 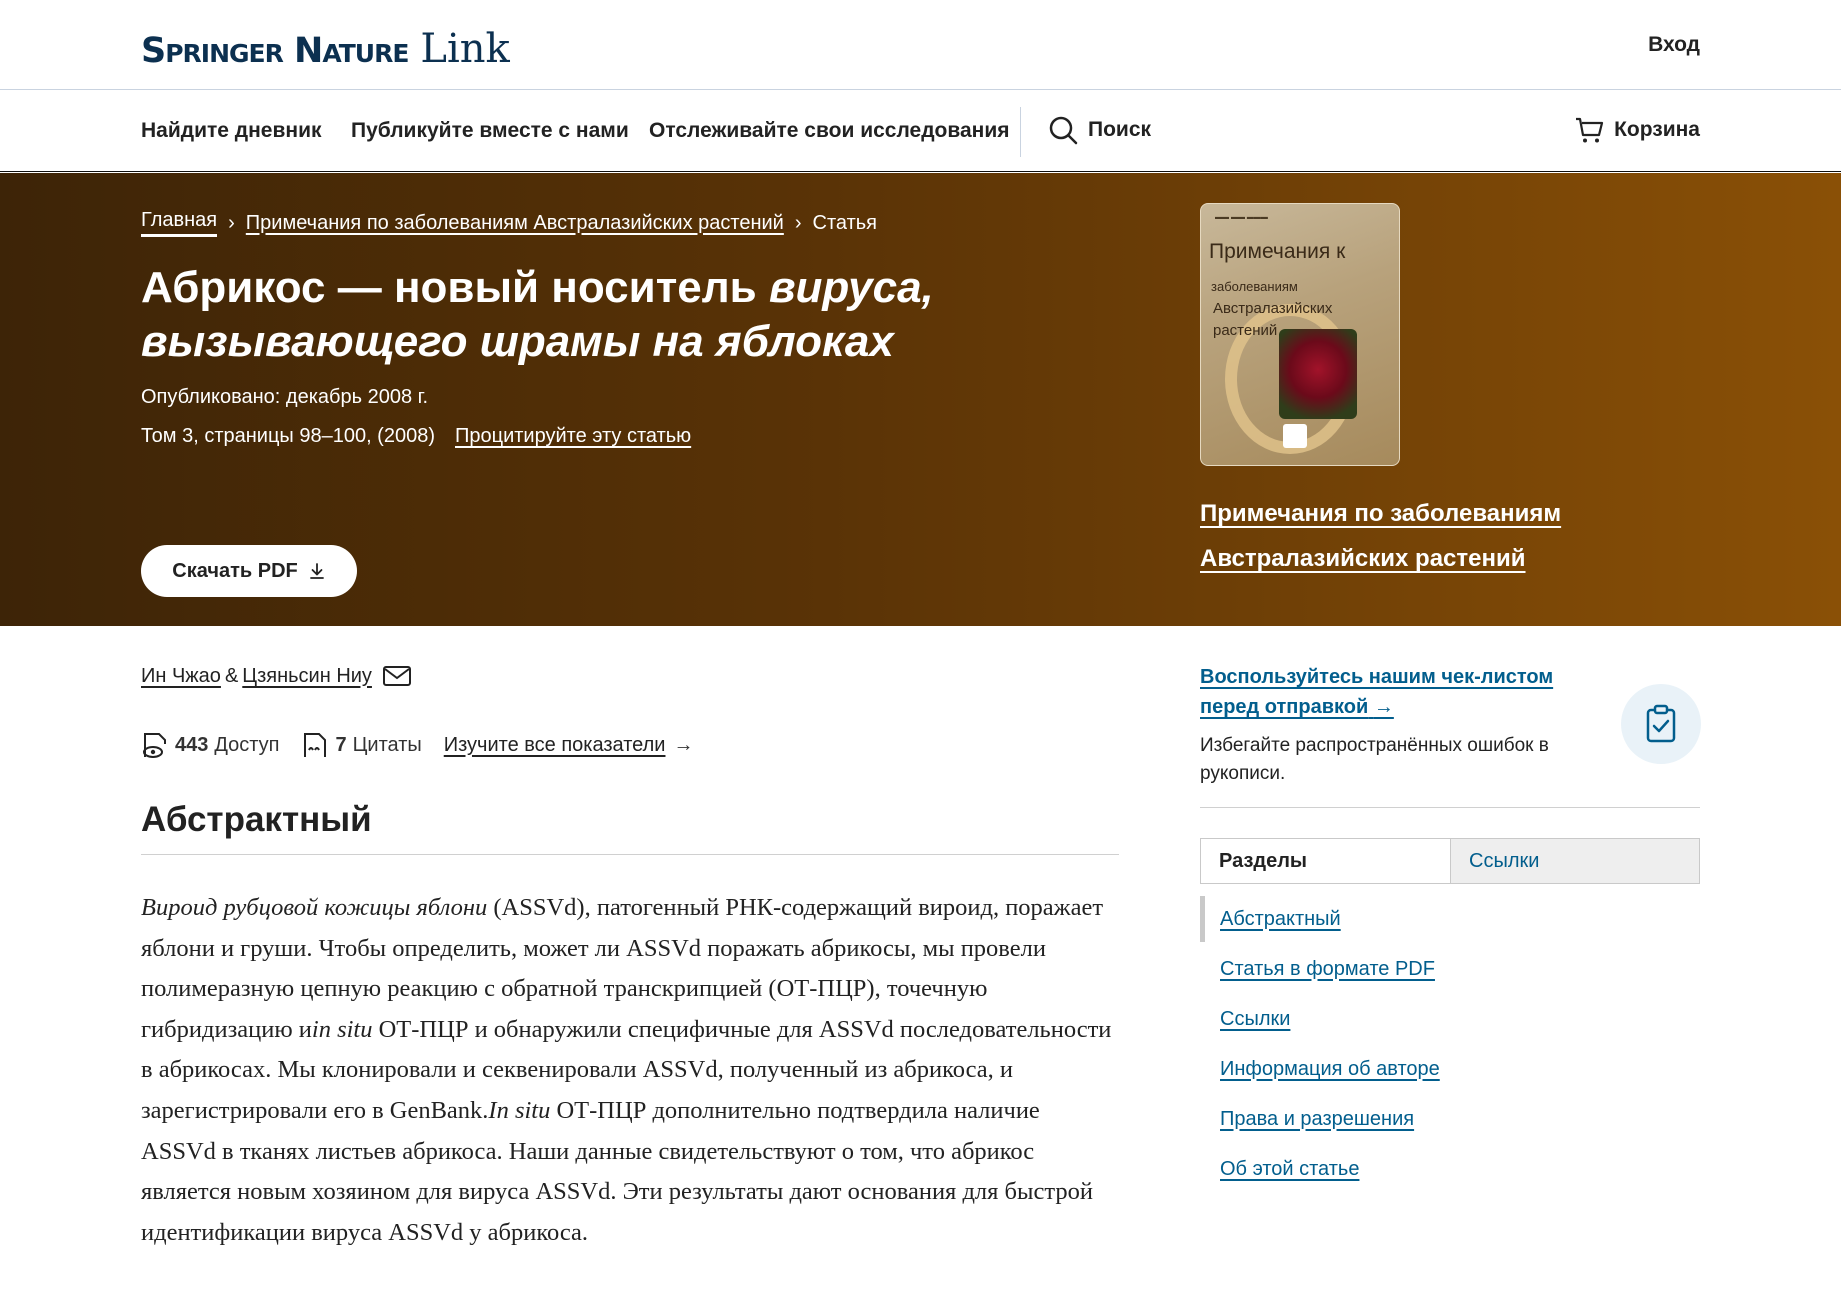 I want to click on author-list: Ин Чжао & Цзяньсин Ниу, so click(x=276, y=676).